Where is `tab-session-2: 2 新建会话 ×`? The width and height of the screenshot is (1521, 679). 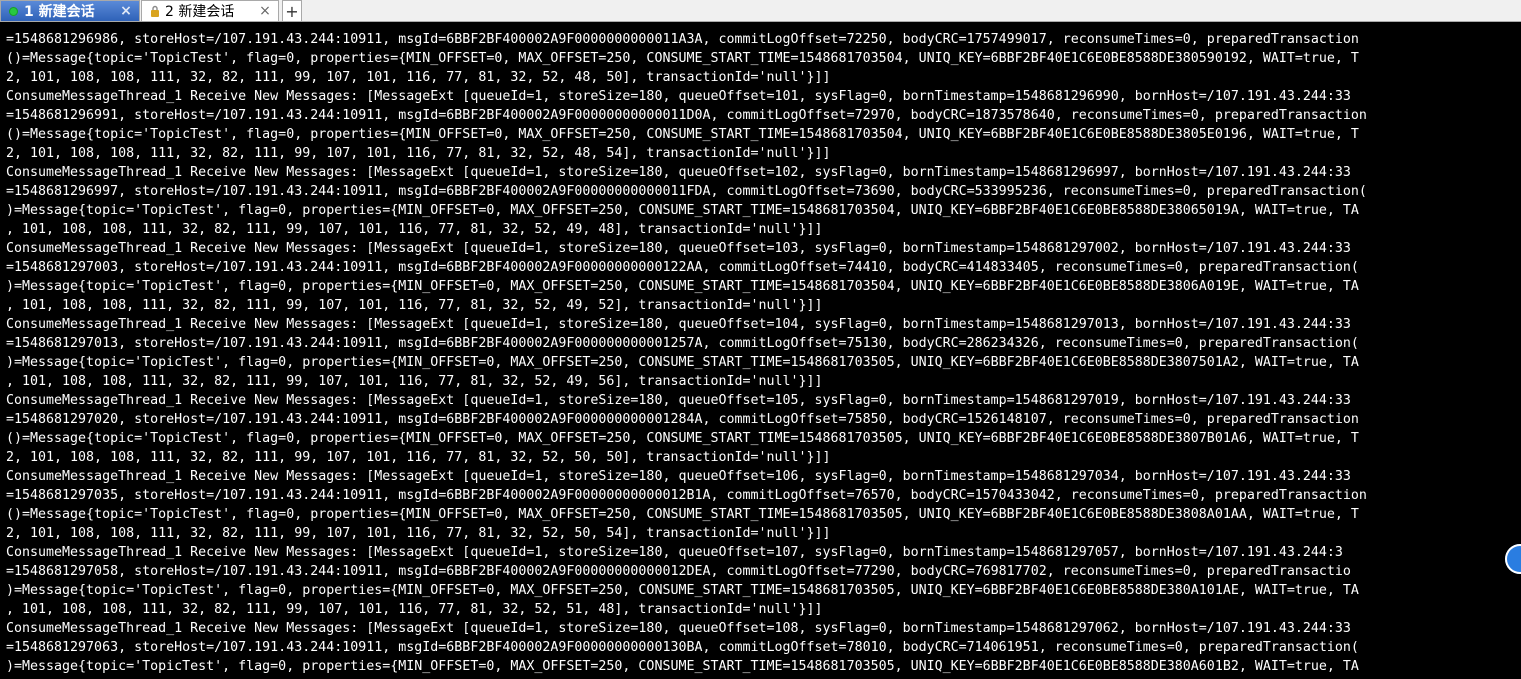 tab-session-2: 2 新建会话 × is located at coordinates (210, 10).